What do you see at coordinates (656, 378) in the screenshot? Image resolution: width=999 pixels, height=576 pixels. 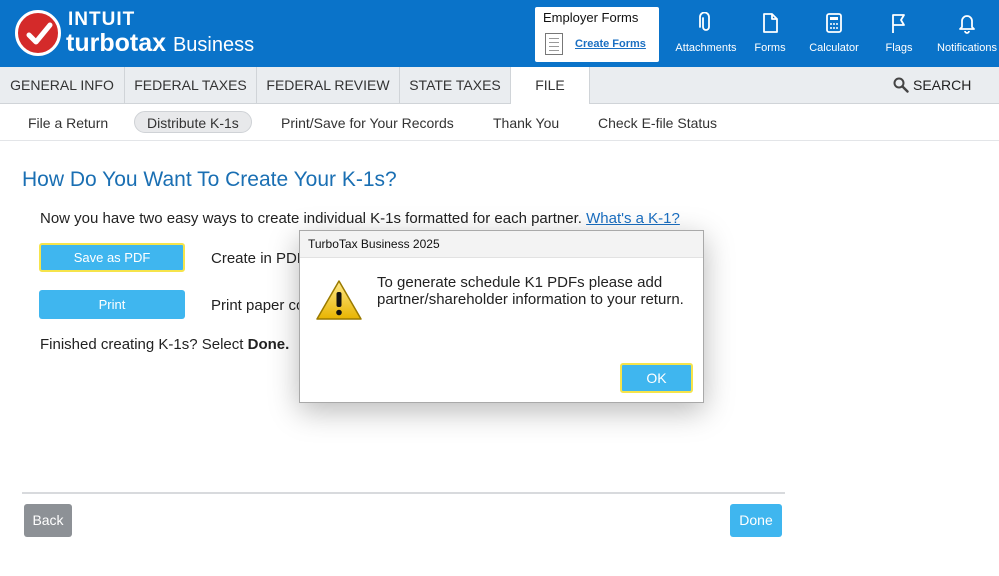 I see `ok-button: OK` at bounding box center [656, 378].